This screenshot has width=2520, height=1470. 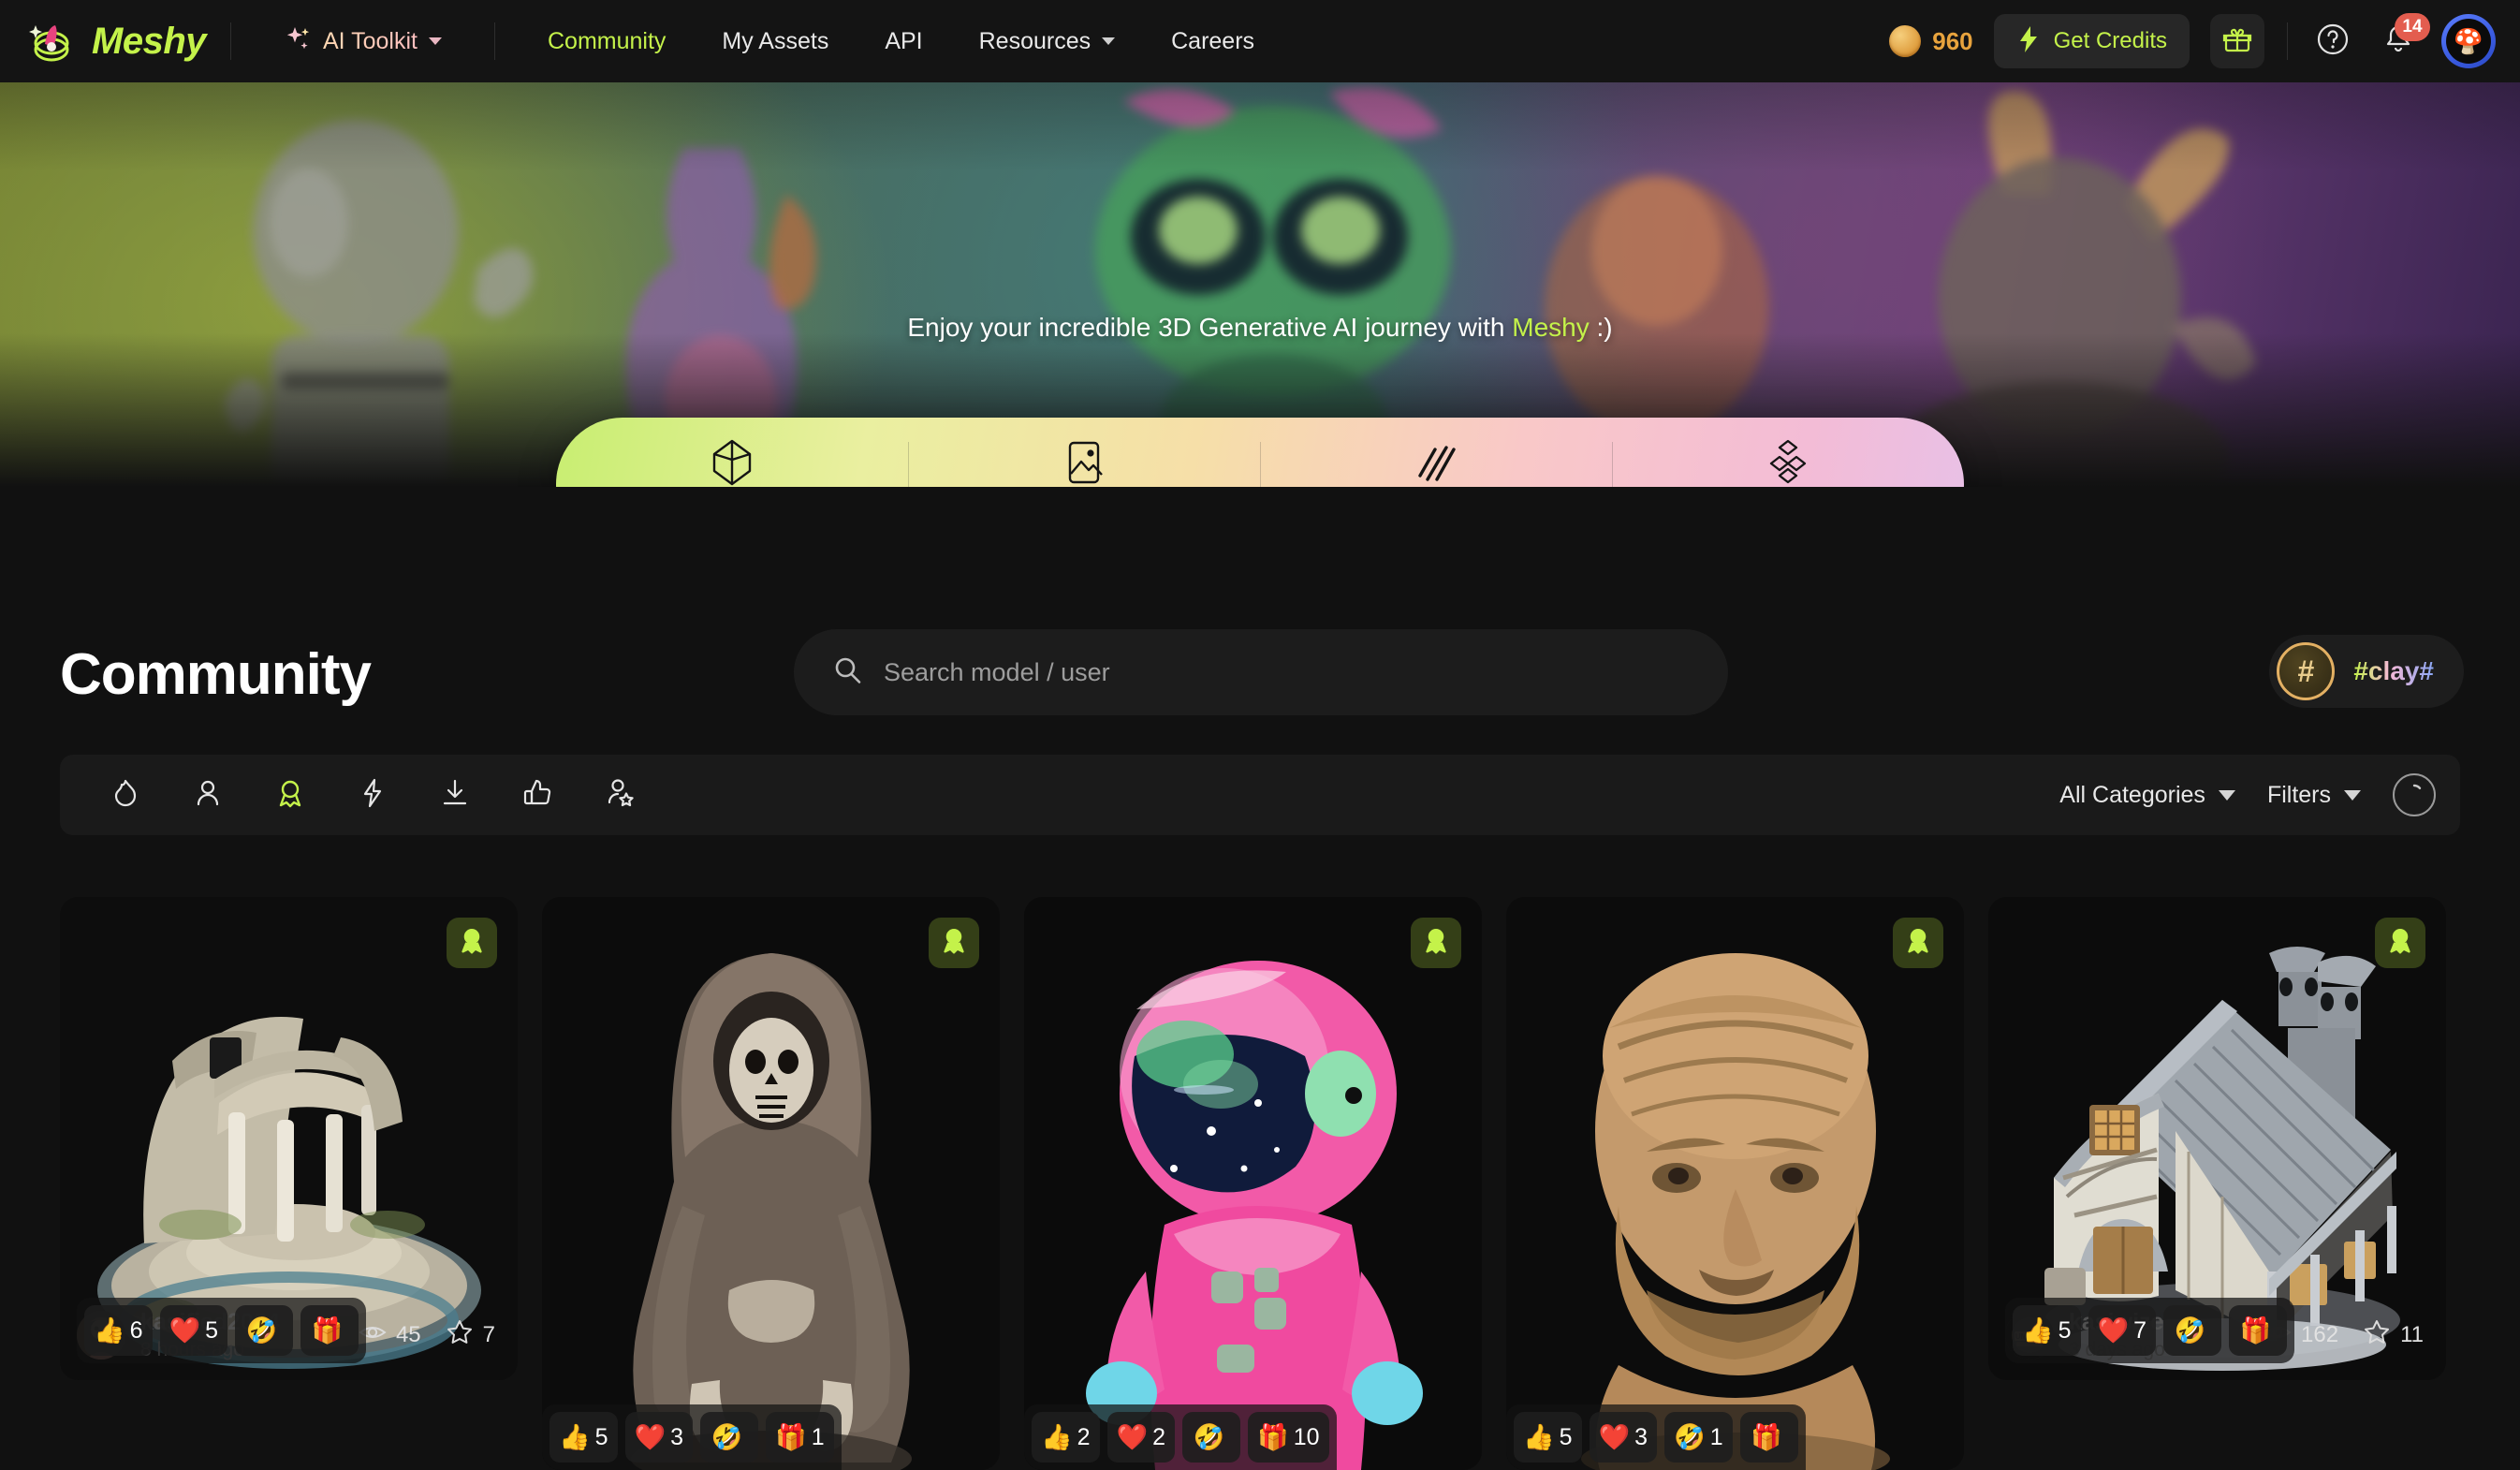 What do you see at coordinates (2147, 796) in the screenshot?
I see `all-categories-dropdown: All Categories` at bounding box center [2147, 796].